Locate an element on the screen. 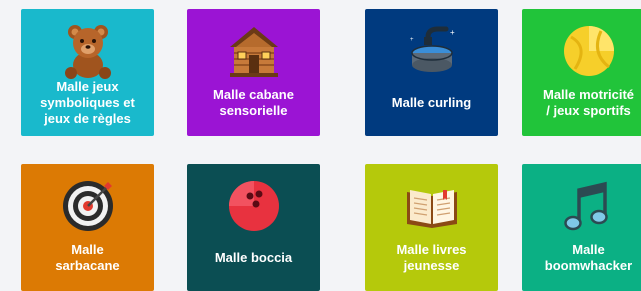 The width and height of the screenshot is (641, 291). tile-motricite: Malle motricité / jeux sportifs is located at coordinates (581, 72).